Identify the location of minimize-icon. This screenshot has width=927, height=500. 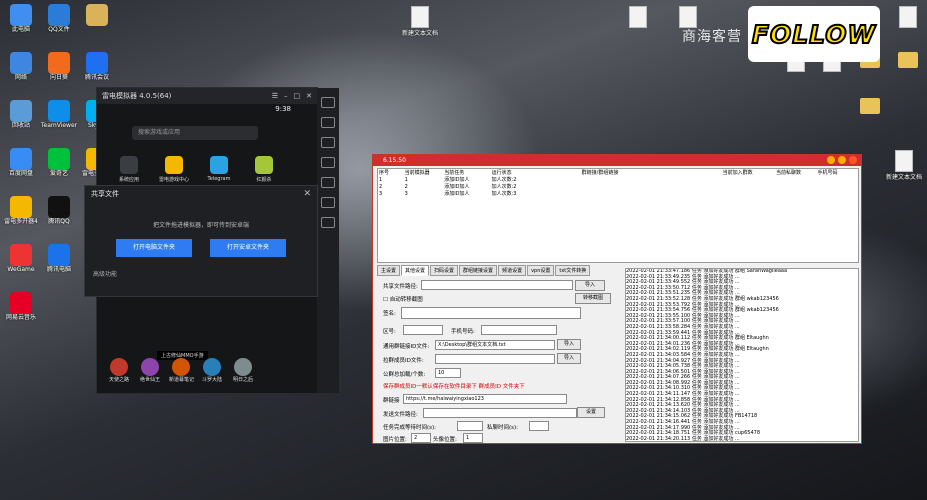
(842, 160).